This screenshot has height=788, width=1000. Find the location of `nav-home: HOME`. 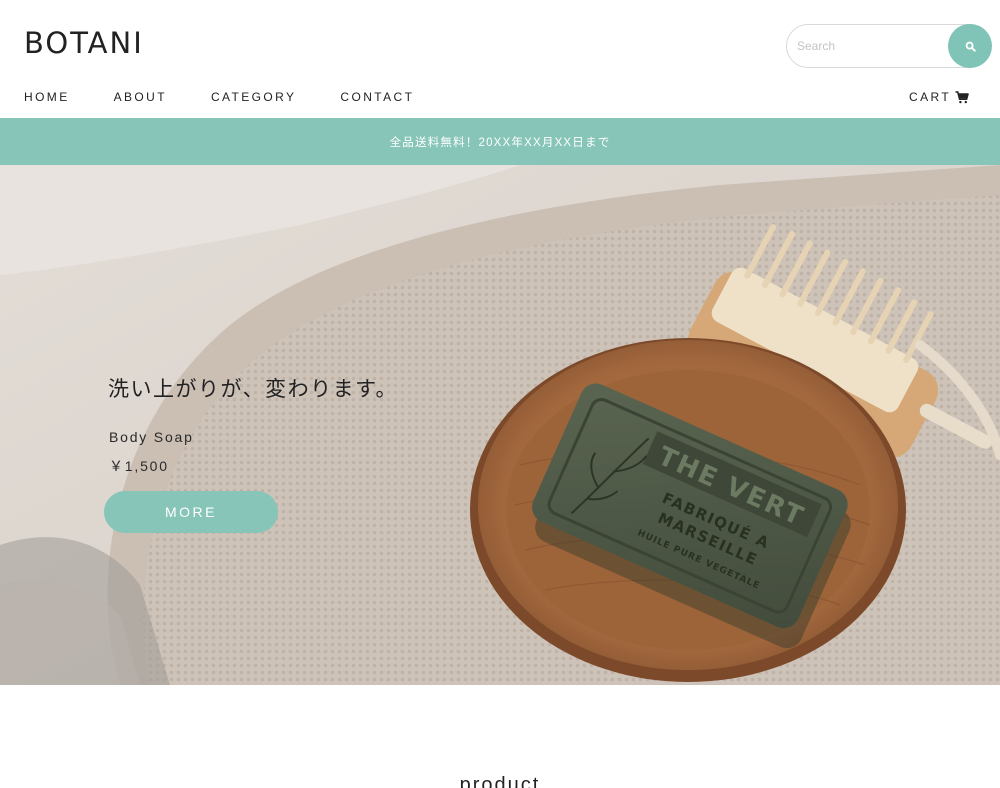

nav-home: HOME is located at coordinates (47, 97).